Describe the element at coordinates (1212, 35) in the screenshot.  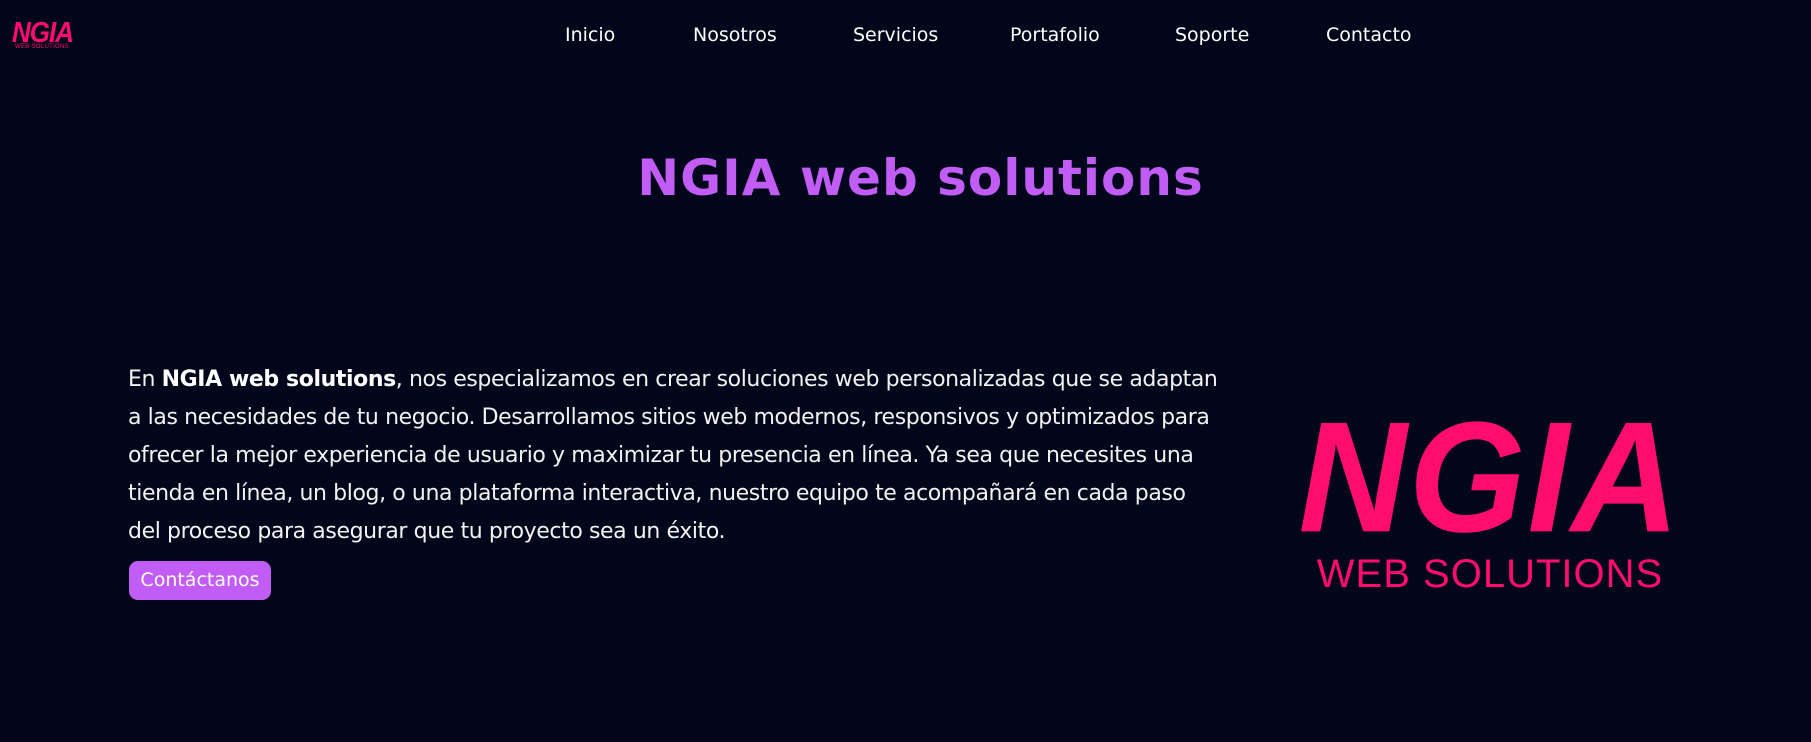
I see `nav-item-soporte: Soporte` at that location.